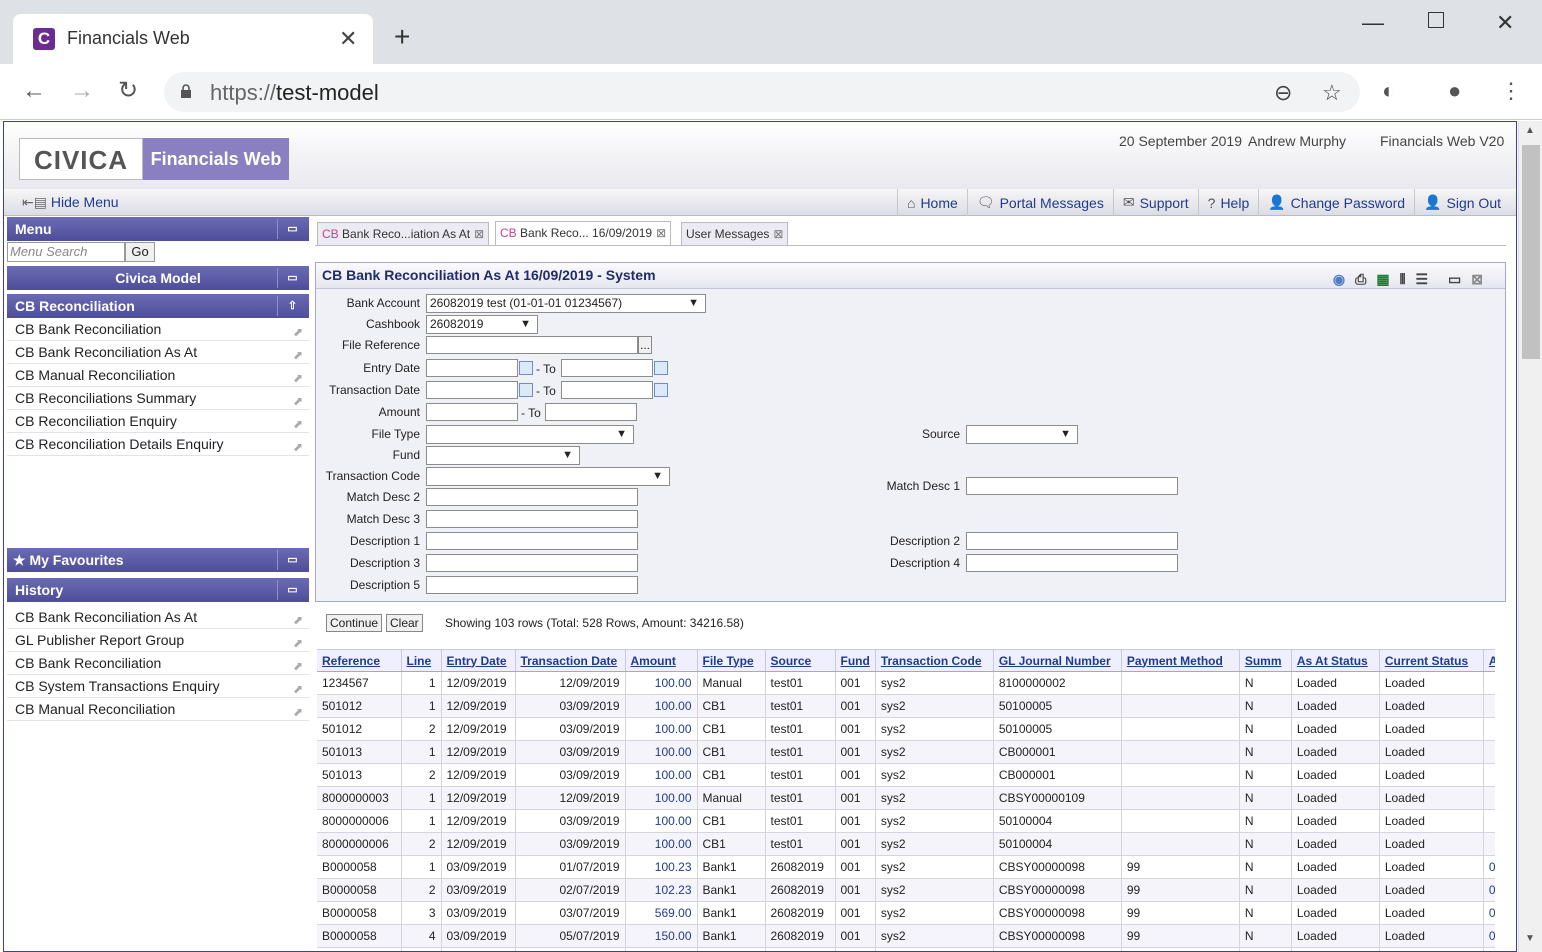  What do you see at coordinates (731, 660) in the screenshot?
I see `column-header: File Type` at bounding box center [731, 660].